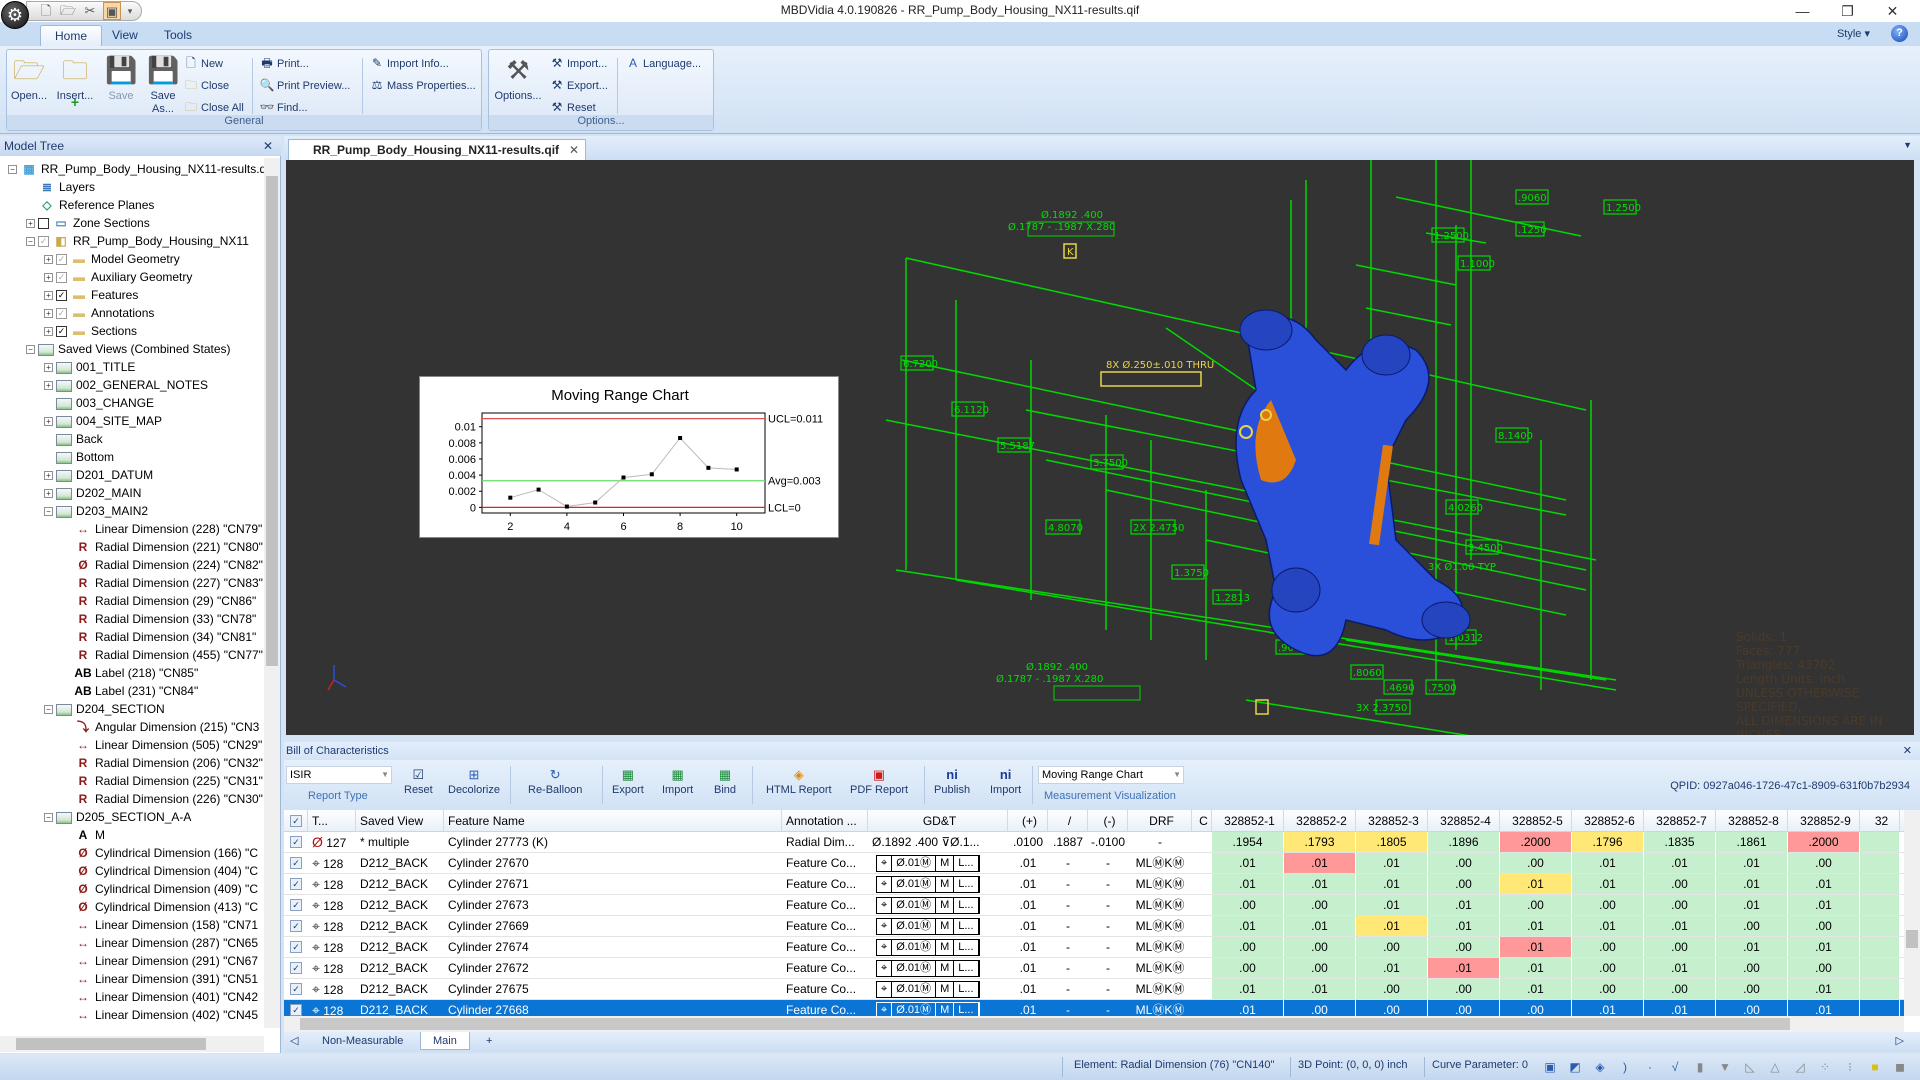 The width and height of the screenshot is (1920, 1080). I want to click on tree-node: ↔ Linear Dimension (158) "CN71, so click(160, 925).